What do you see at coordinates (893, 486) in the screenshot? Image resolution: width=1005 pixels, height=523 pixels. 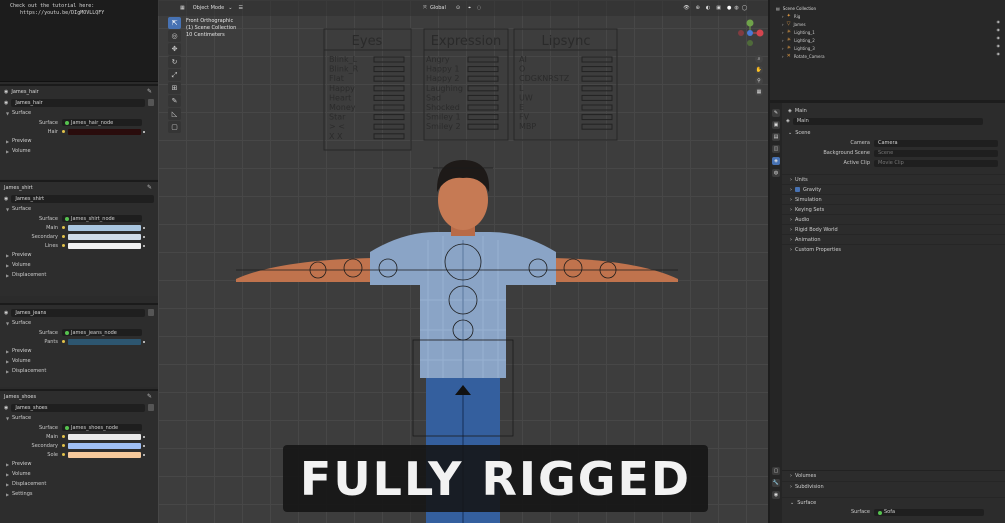 I see `section-subdivision: › Subdivision` at bounding box center [893, 486].